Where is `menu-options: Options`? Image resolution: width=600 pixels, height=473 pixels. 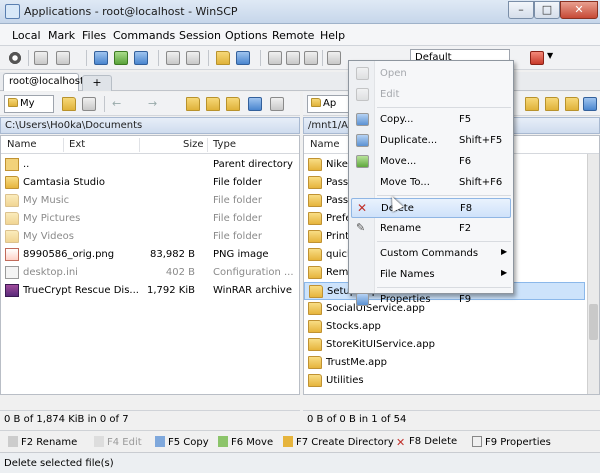
menu-options: Options is located at coordinates (246, 35).